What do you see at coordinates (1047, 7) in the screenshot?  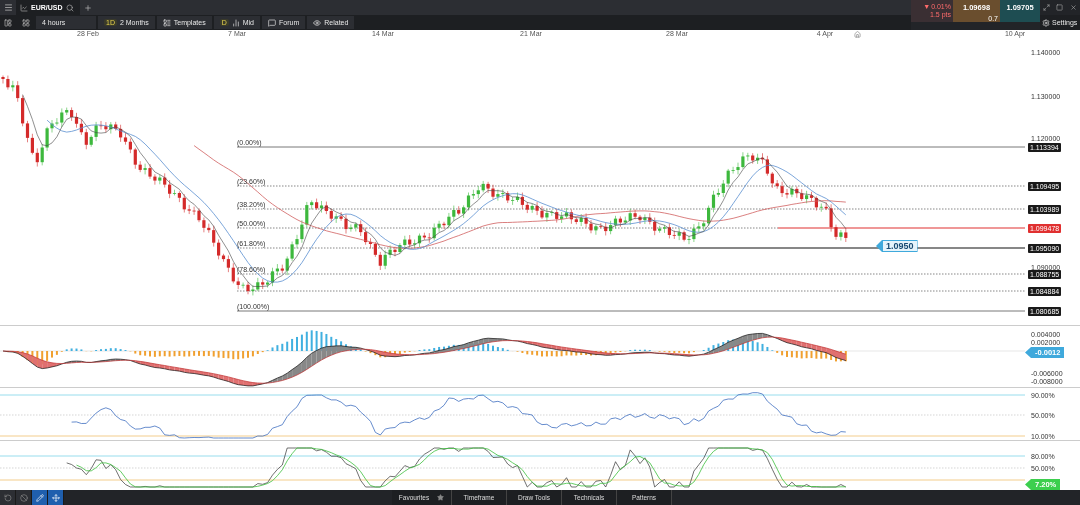 I see `expand-icon` at bounding box center [1047, 7].